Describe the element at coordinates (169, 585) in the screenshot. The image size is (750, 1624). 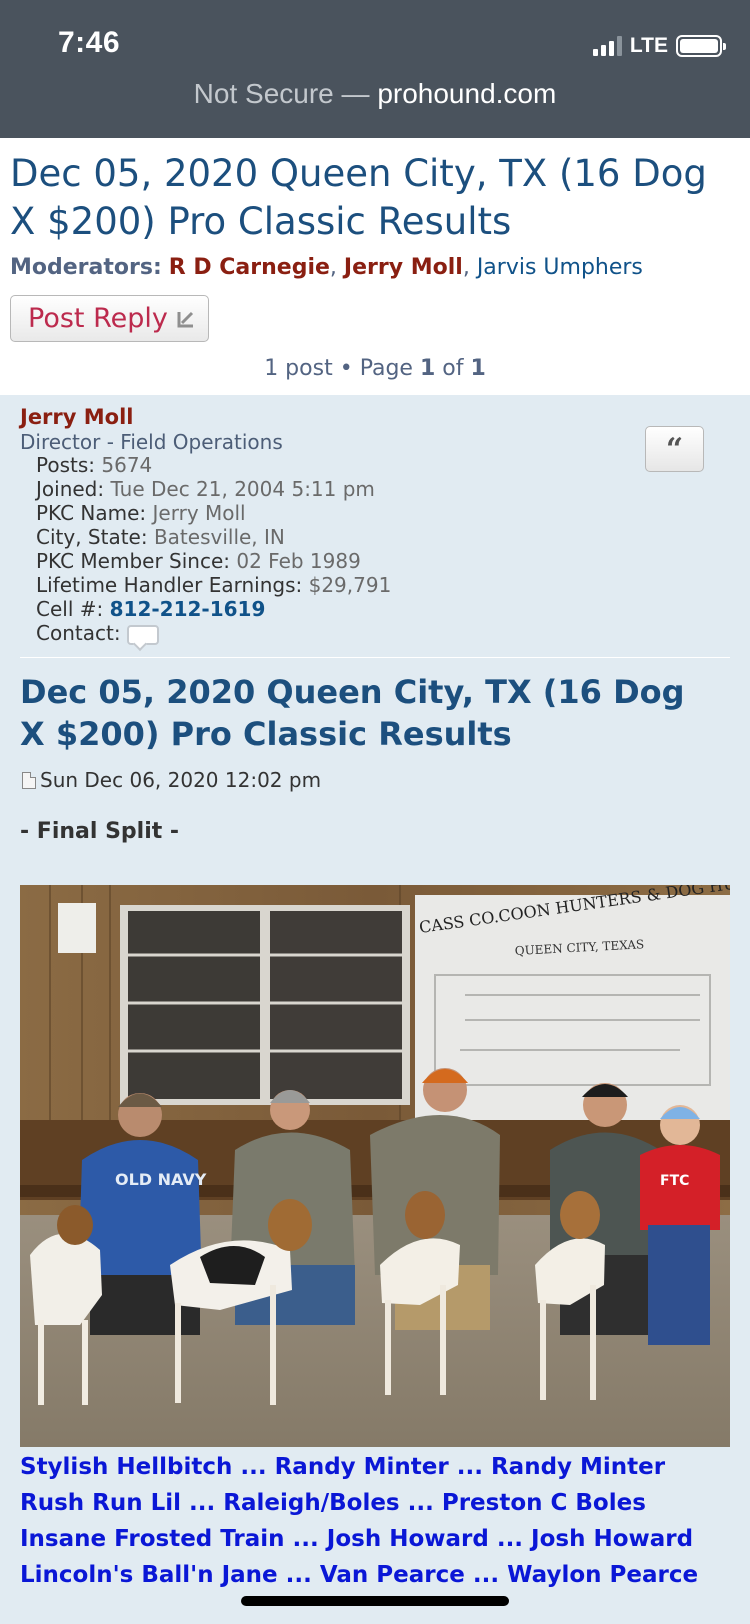
I see `profile-label: Lifetime Handler Earnings:` at that location.